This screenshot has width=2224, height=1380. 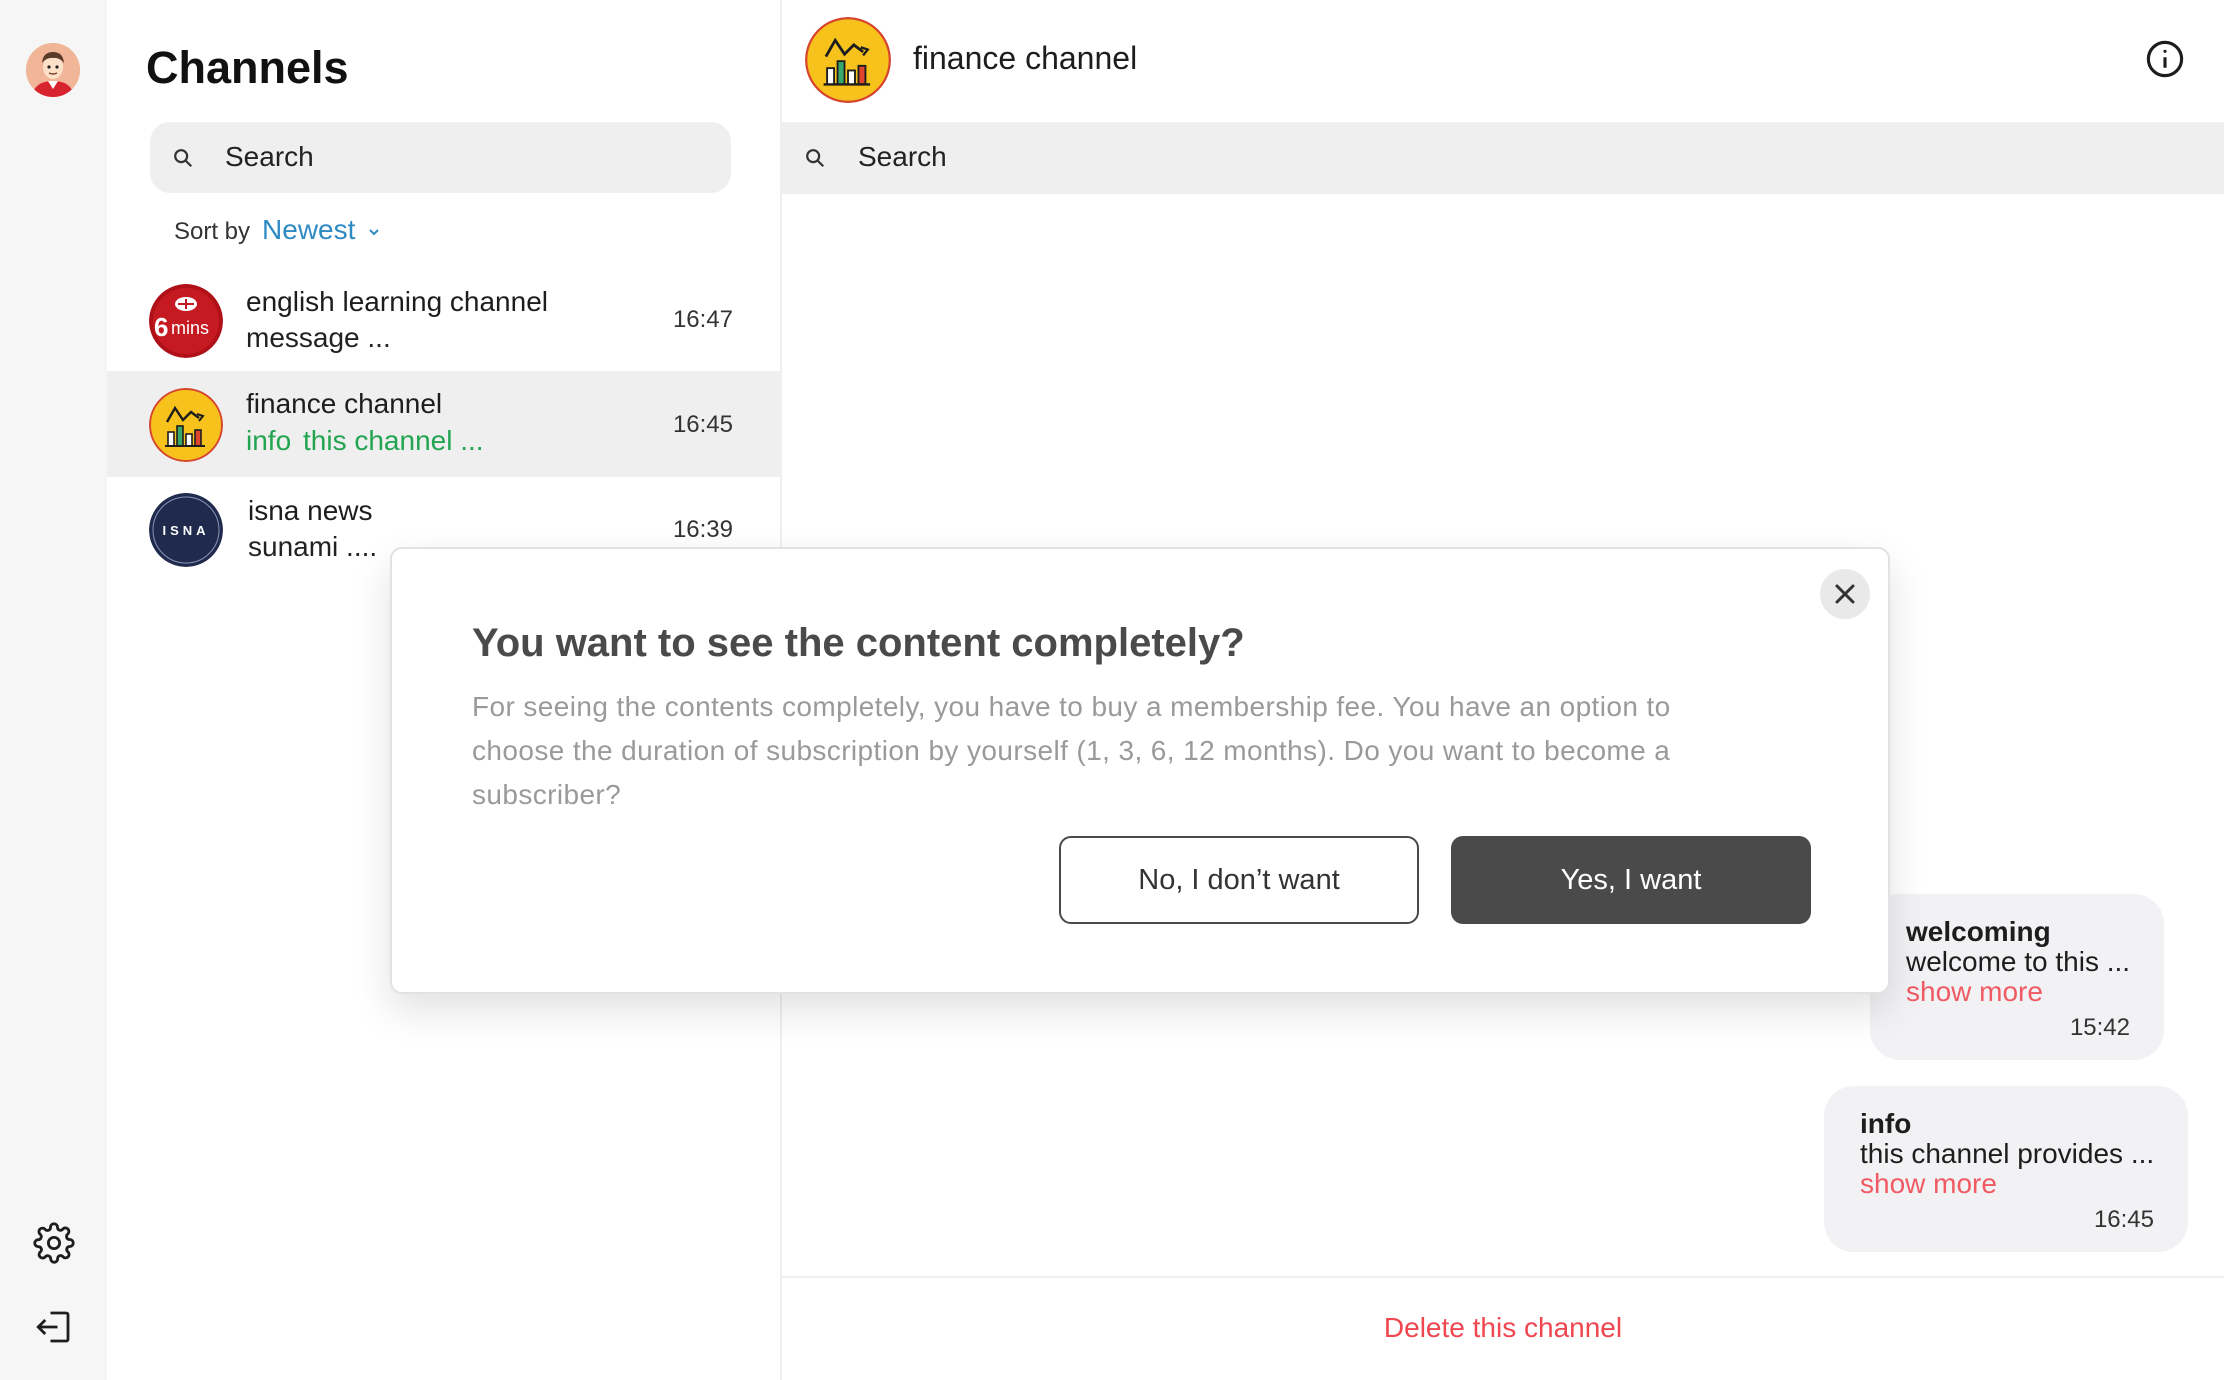 I want to click on user-avatar, so click(x=53, y=70).